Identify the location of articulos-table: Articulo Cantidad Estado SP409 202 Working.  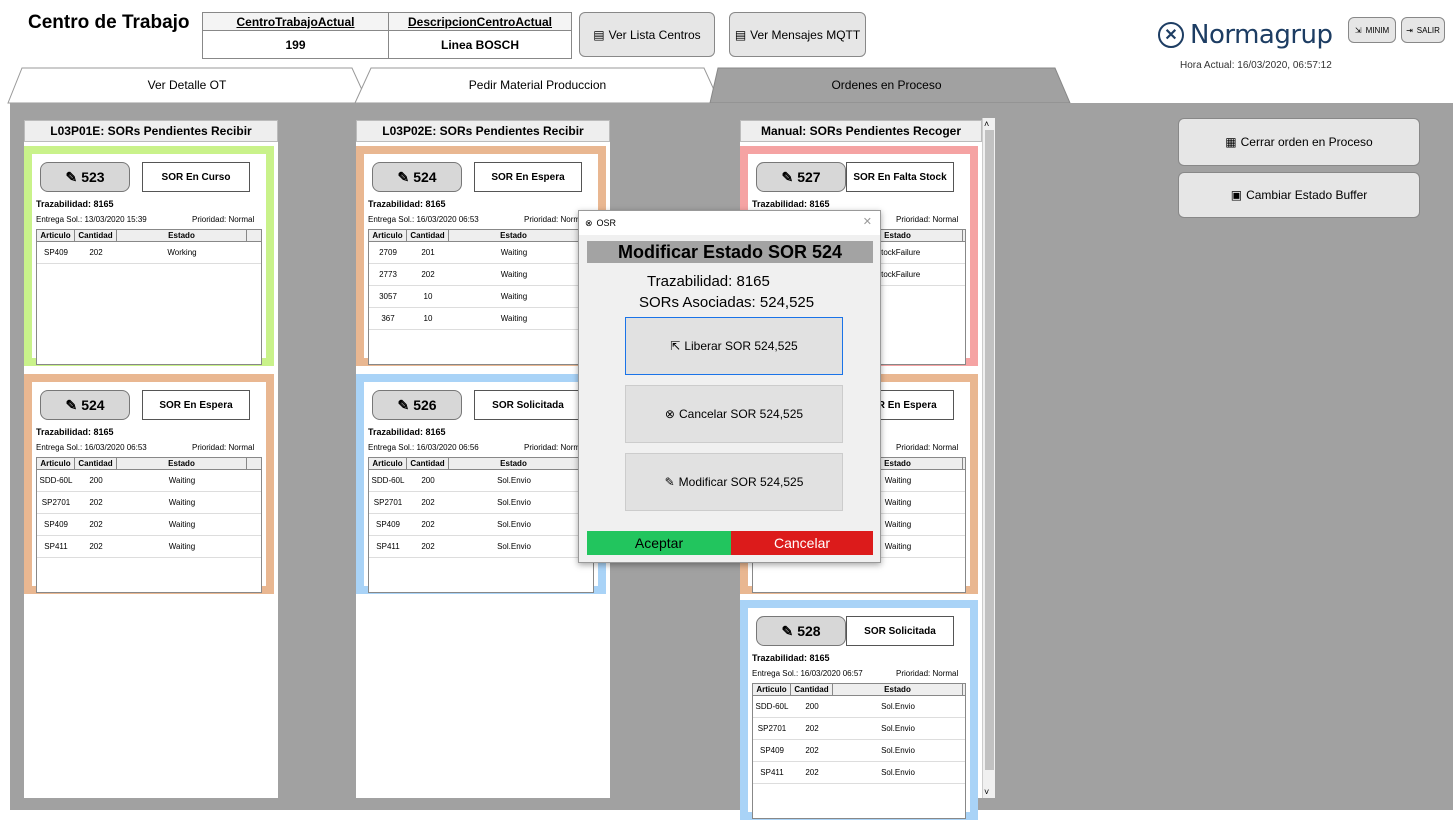
(149, 297).